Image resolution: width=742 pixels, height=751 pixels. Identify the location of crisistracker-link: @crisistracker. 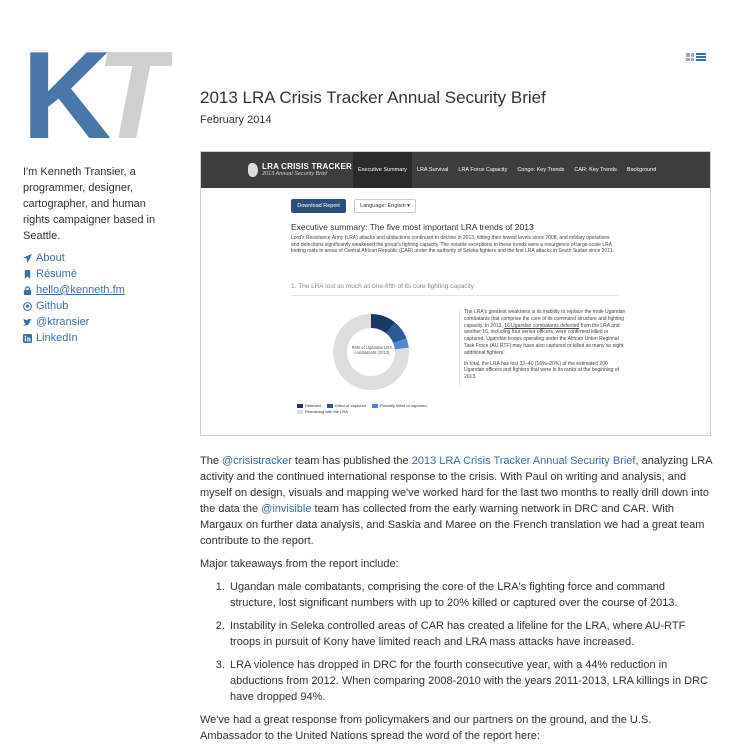
(257, 461).